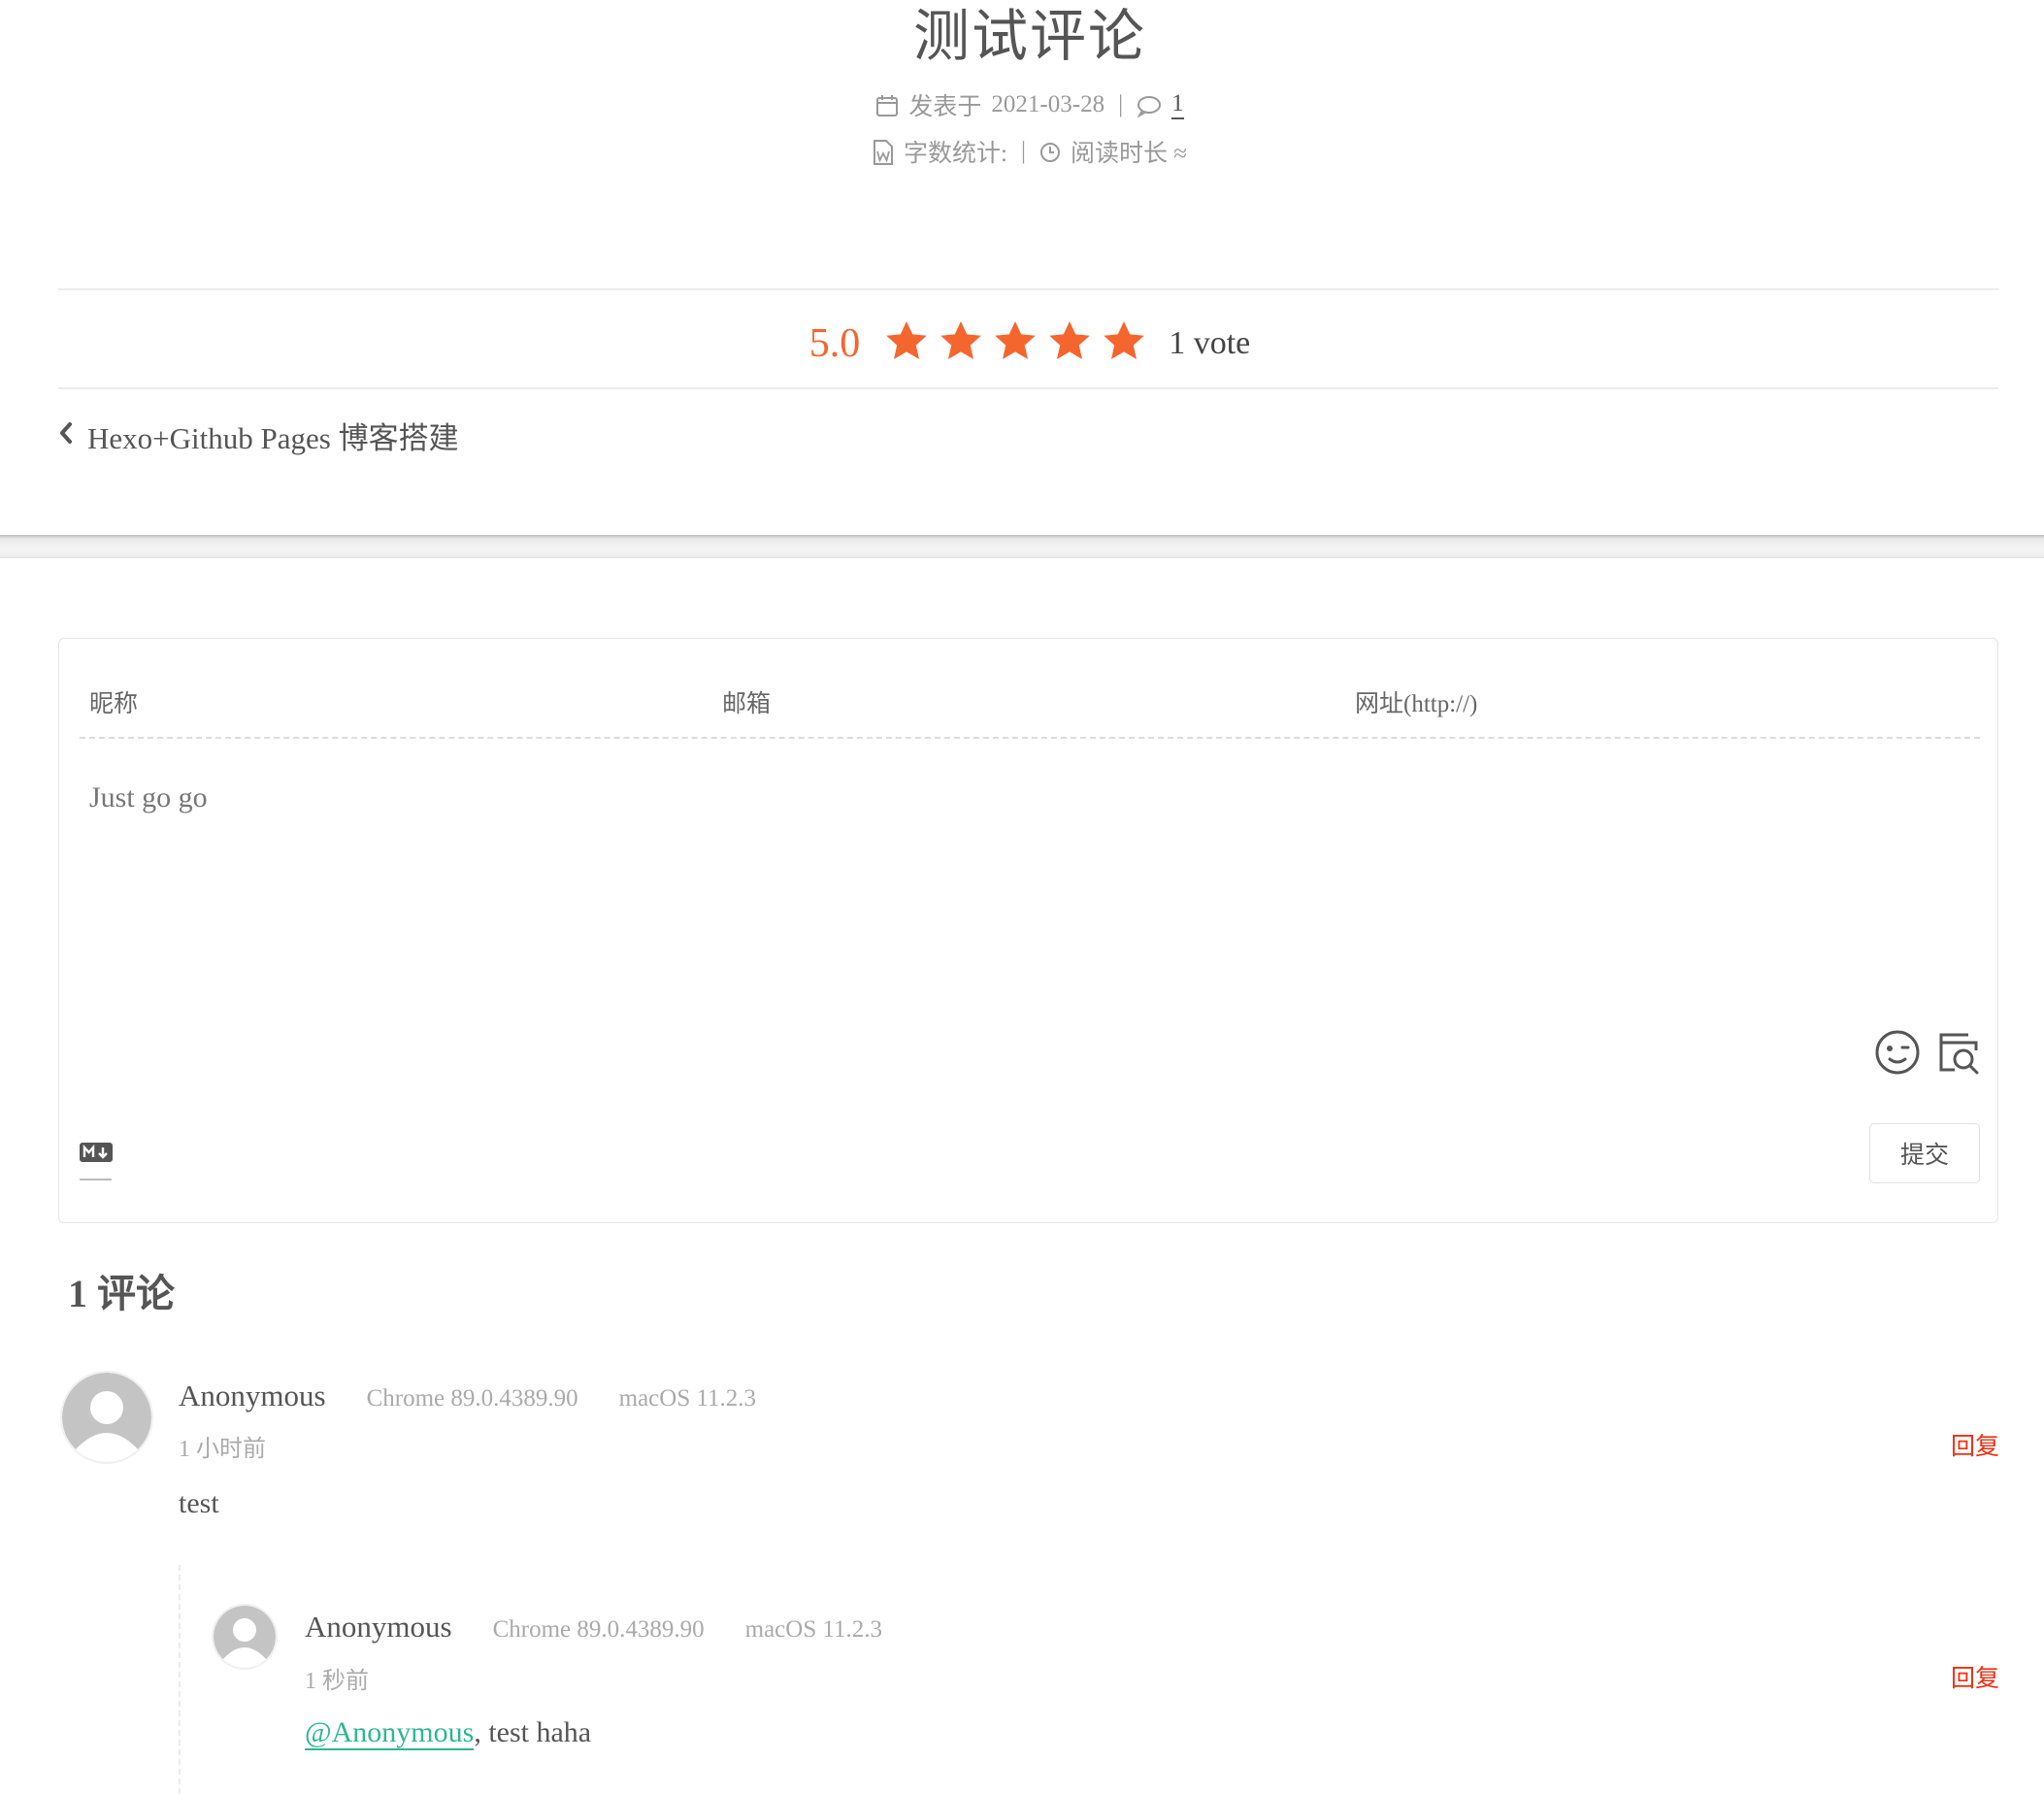  I want to click on comment-textarea-placeholder: Just go go, so click(148, 797).